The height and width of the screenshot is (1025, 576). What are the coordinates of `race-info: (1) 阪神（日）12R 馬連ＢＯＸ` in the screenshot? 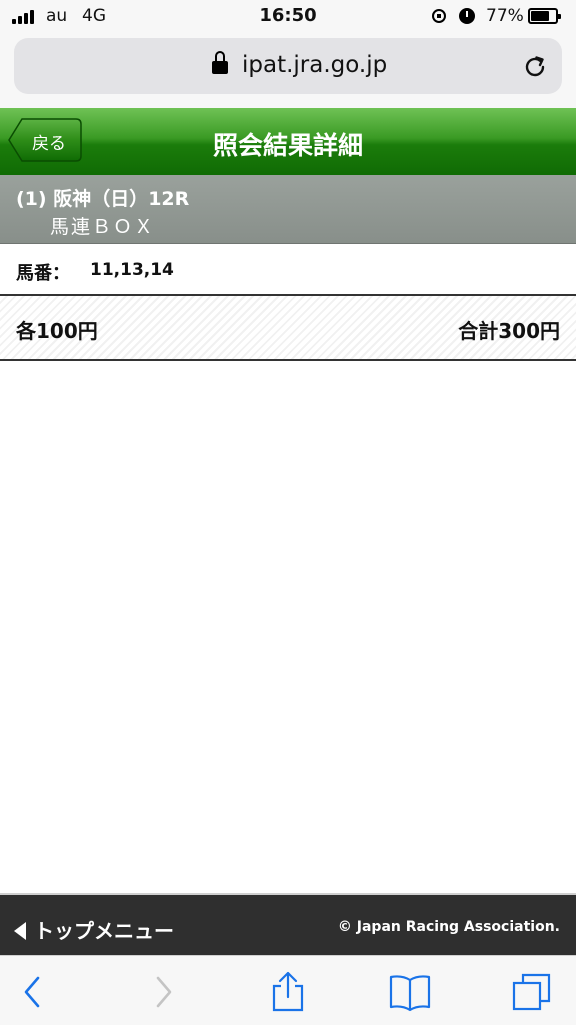 It's located at (288, 209).